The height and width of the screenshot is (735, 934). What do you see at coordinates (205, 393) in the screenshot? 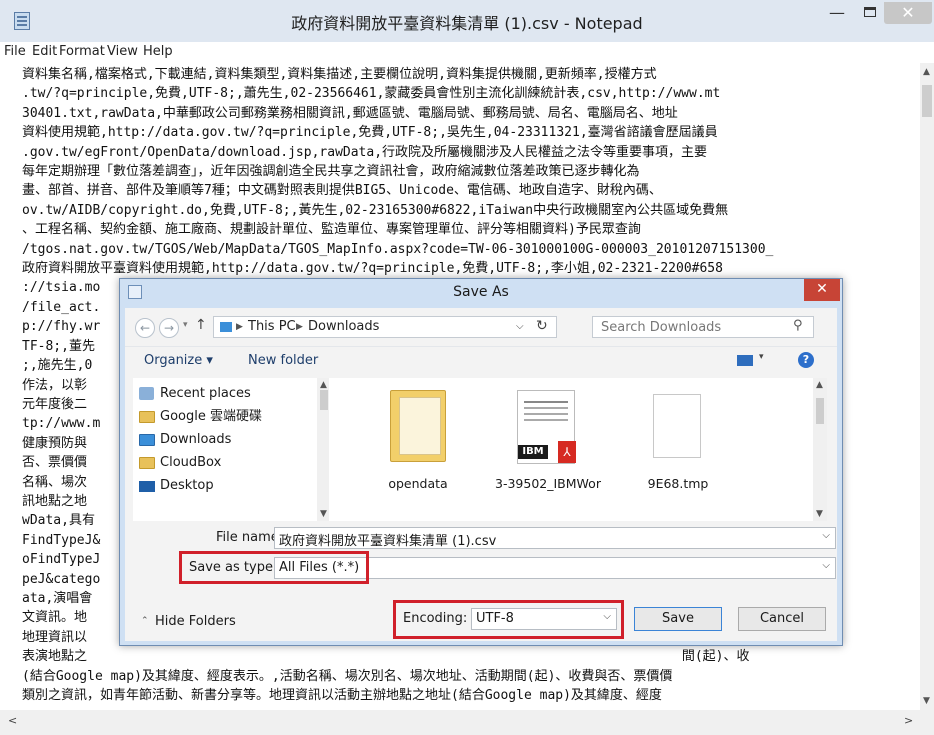
I see `nav-label: Recent places` at bounding box center [205, 393].